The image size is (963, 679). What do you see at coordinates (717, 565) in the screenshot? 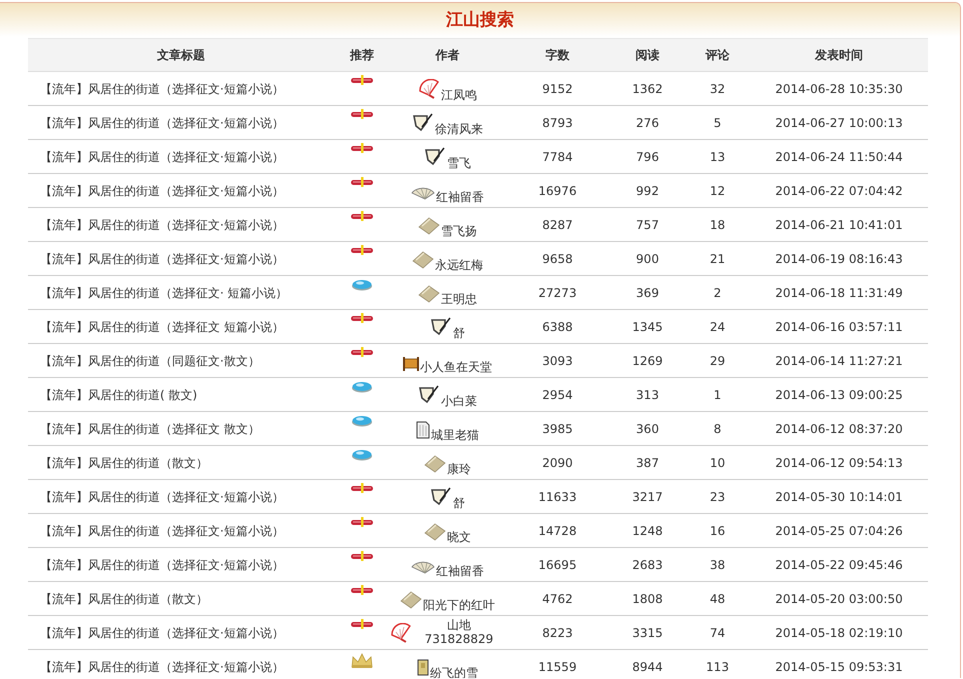
I see `table-cell-text: 38` at bounding box center [717, 565].